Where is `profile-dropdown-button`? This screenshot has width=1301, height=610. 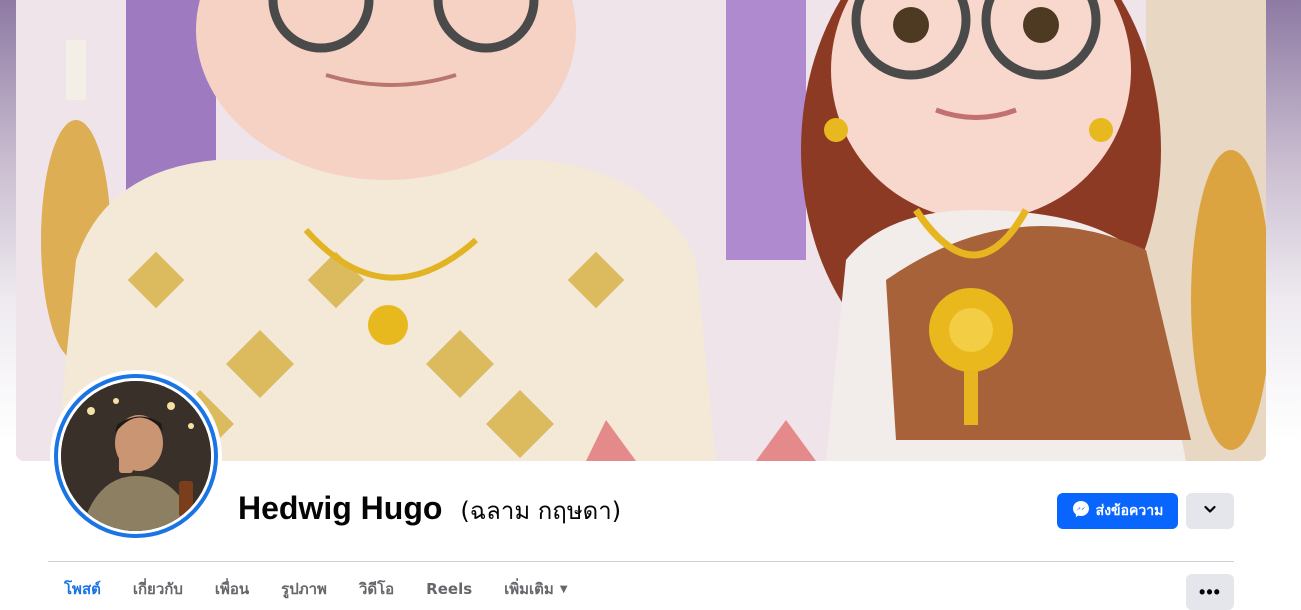
profile-dropdown-button is located at coordinates (1210, 511).